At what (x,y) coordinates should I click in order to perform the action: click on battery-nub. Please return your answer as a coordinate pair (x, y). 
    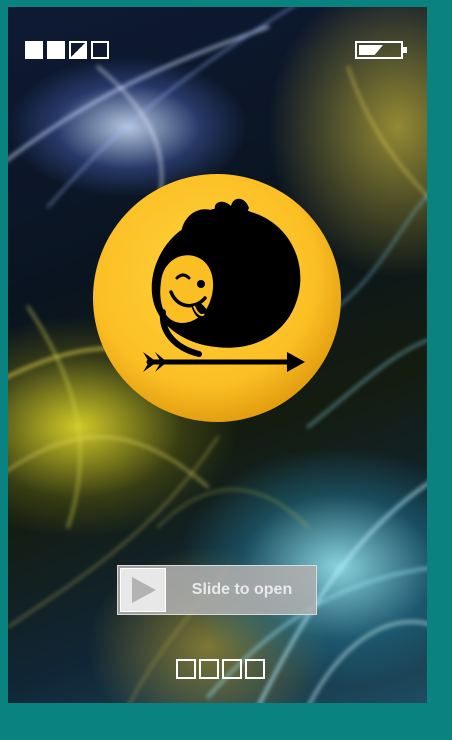
    Looking at the image, I should click on (405, 50).